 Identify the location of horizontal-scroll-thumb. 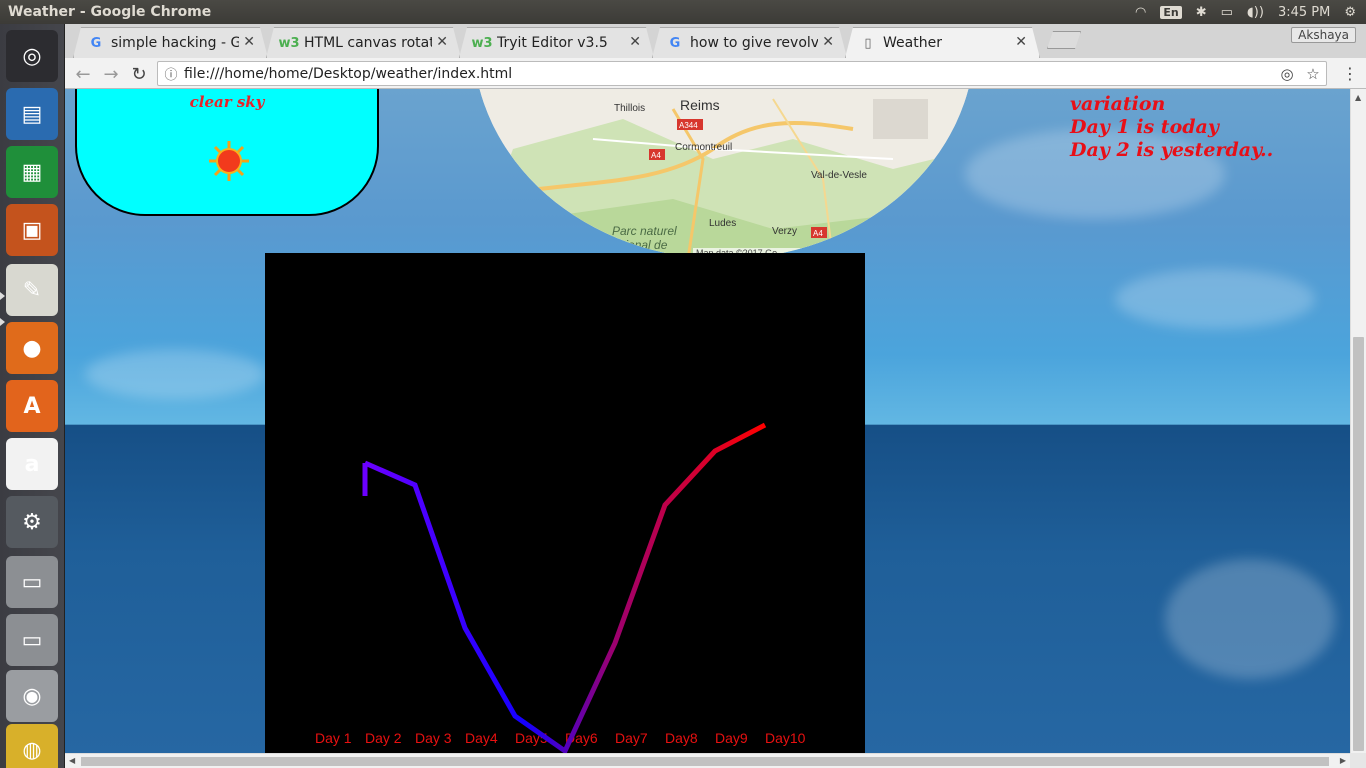
(705, 761).